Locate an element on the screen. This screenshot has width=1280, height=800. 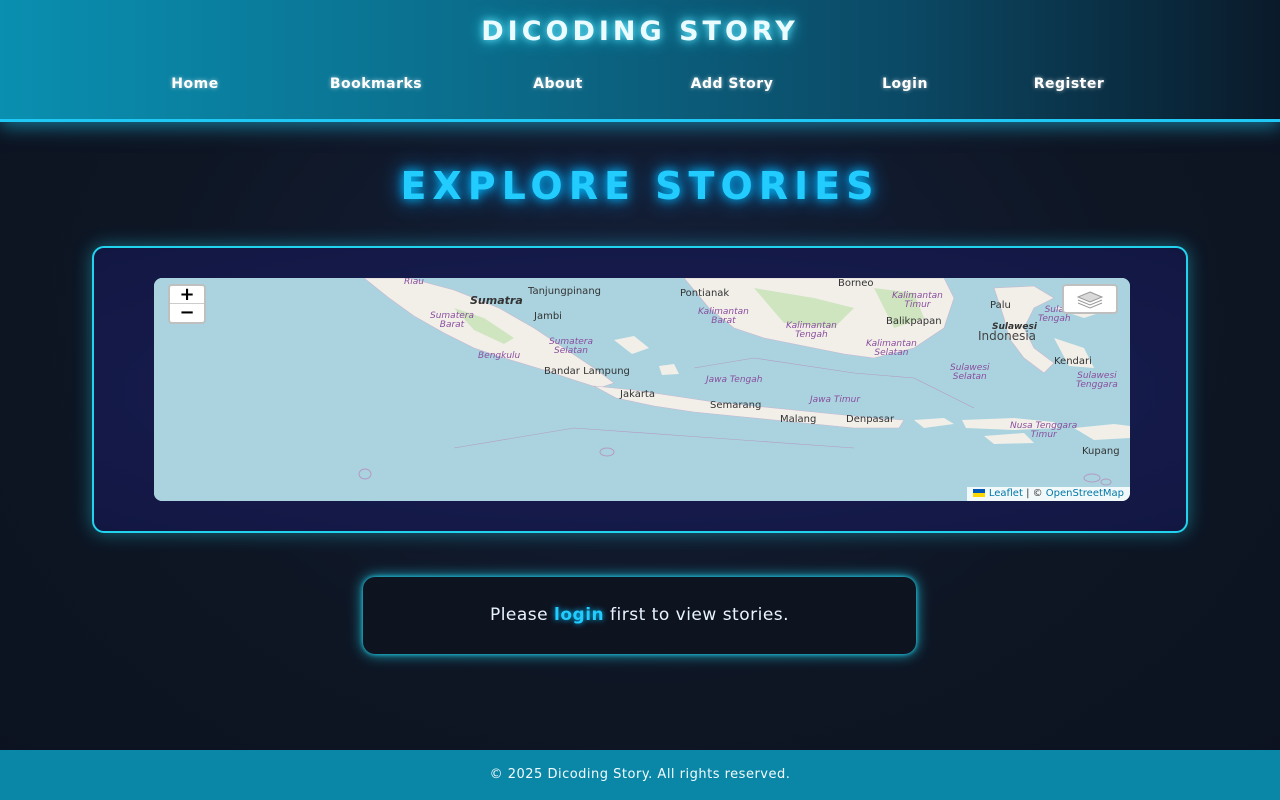
map-label: Sulawesi Selatan is located at coordinates (970, 372).